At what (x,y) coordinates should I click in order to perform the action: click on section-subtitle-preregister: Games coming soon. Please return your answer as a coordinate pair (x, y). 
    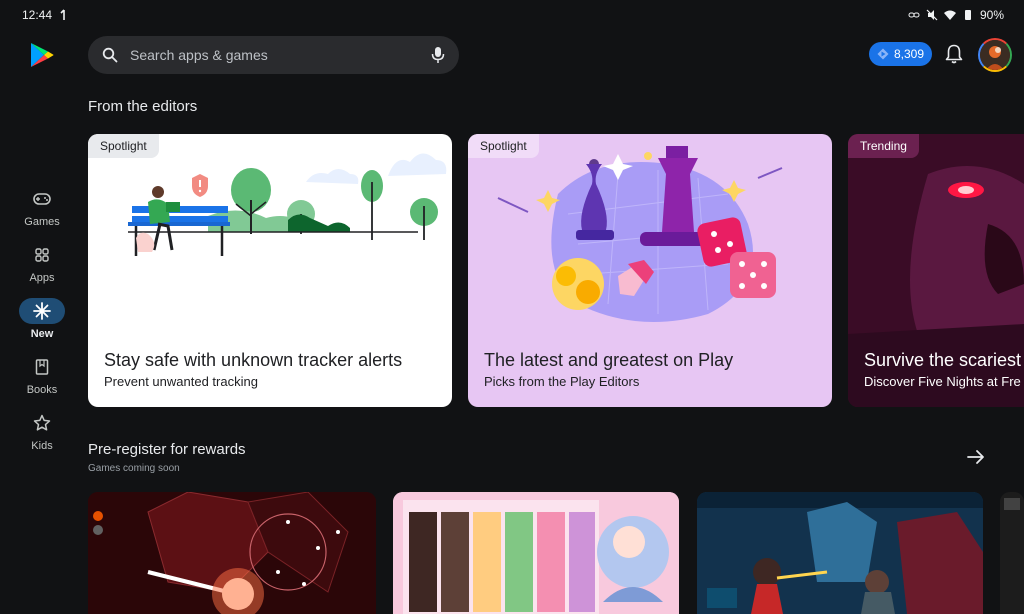
    Looking at the image, I should click on (134, 468).